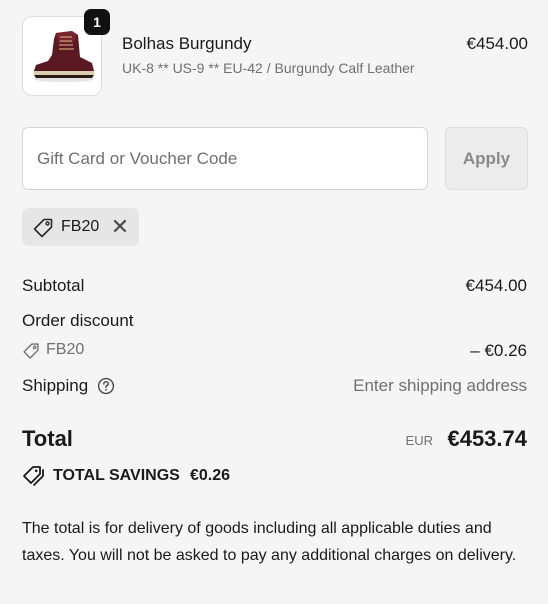  I want to click on discount-code-label: FB20, so click(65, 349).